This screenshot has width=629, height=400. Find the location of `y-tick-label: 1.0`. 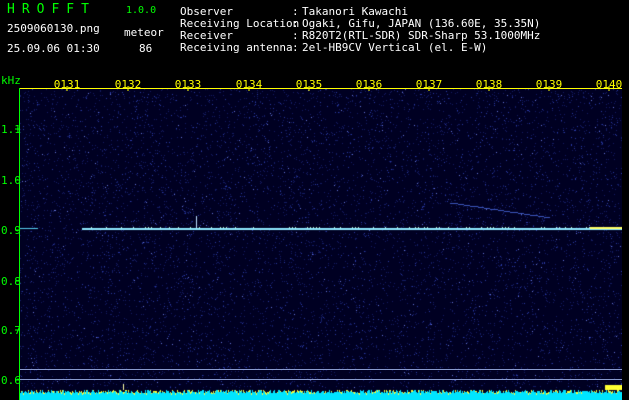

y-tick-label: 1.0 is located at coordinates (11, 180).